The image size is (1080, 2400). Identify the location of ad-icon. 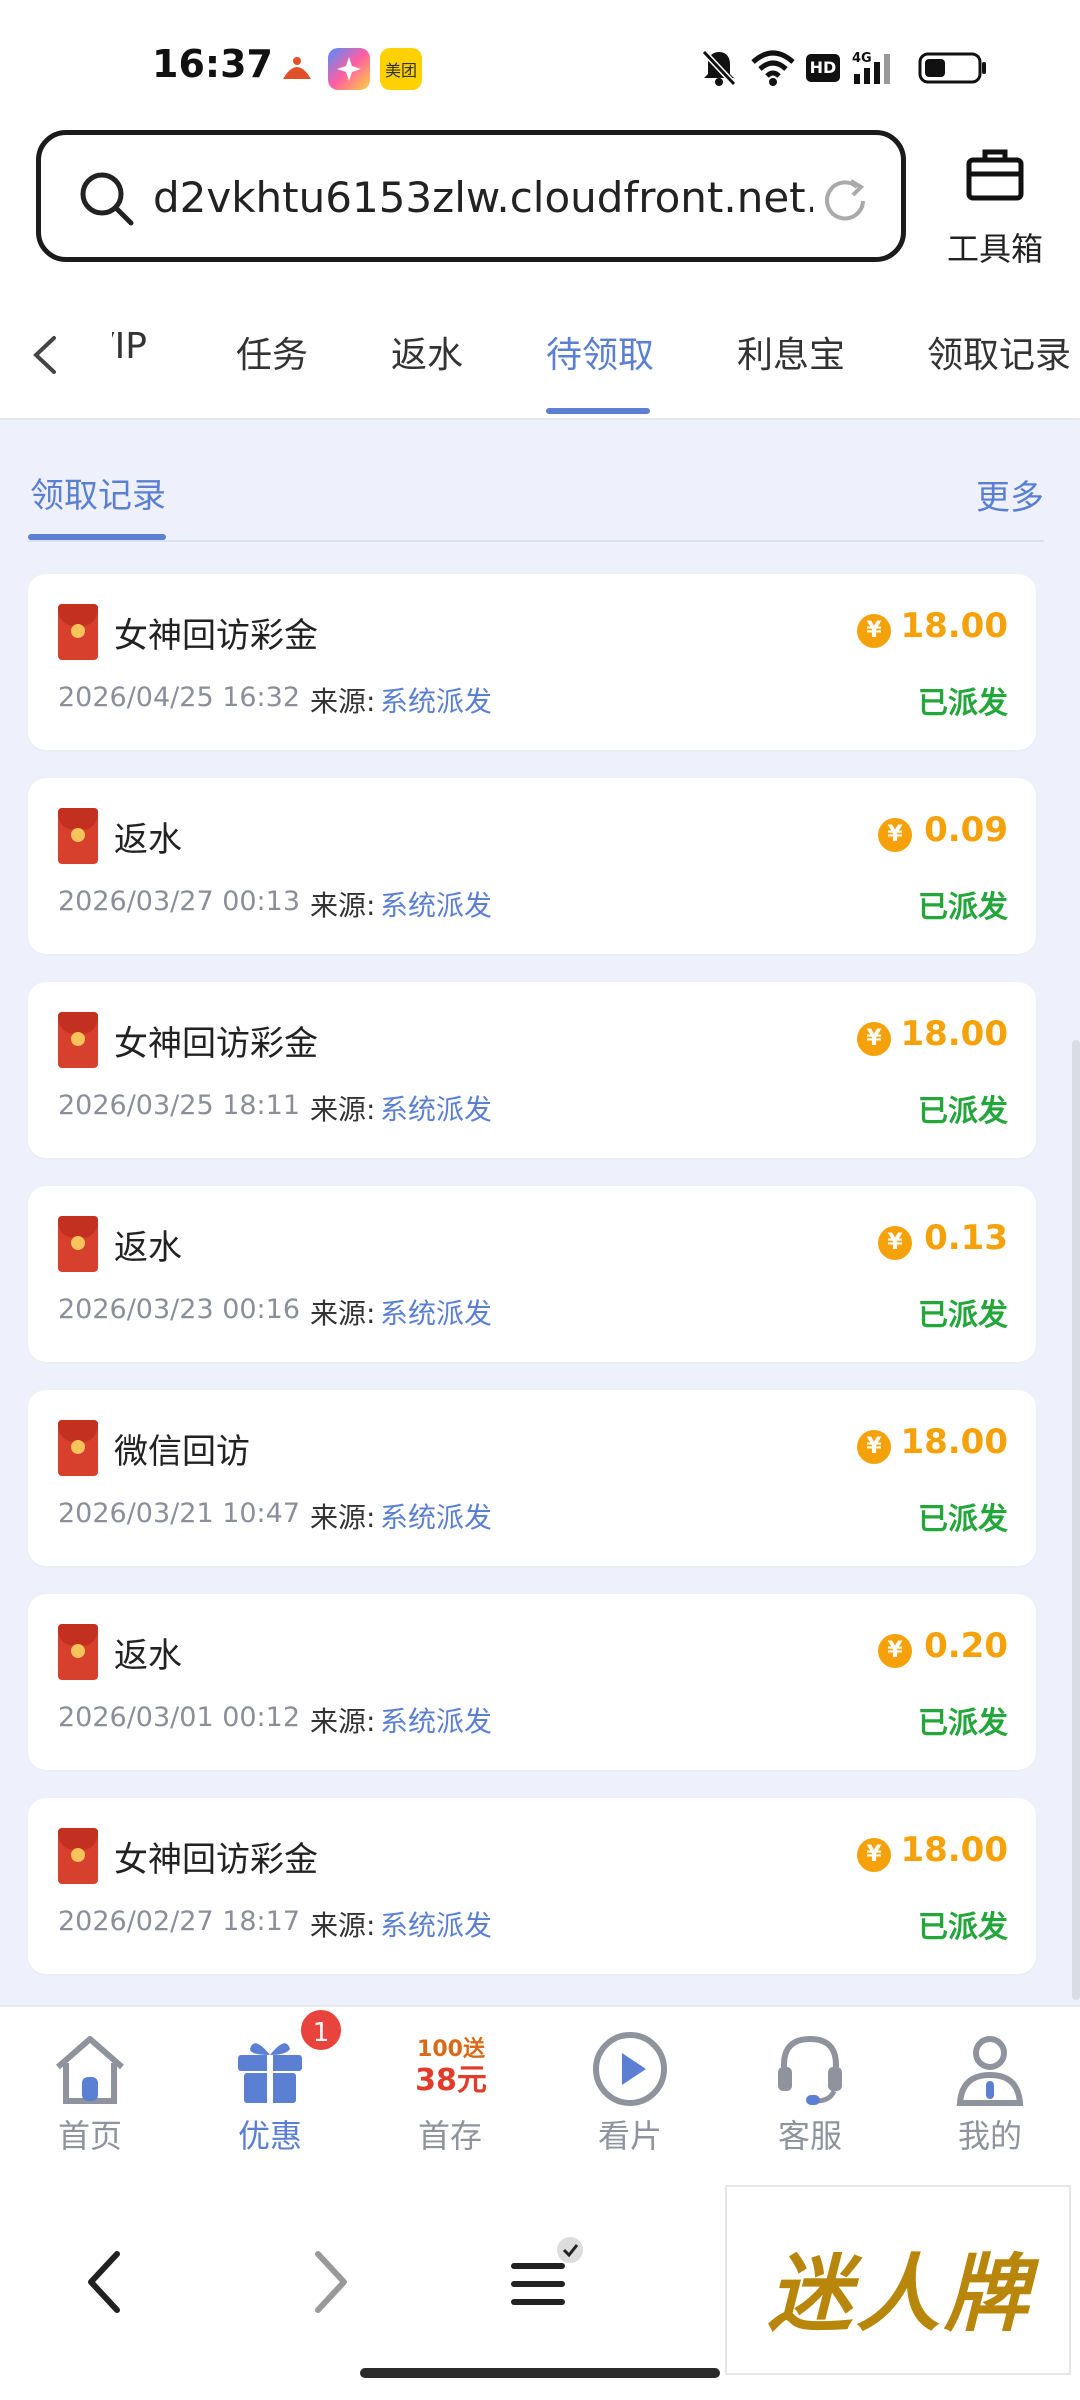
(297, 69).